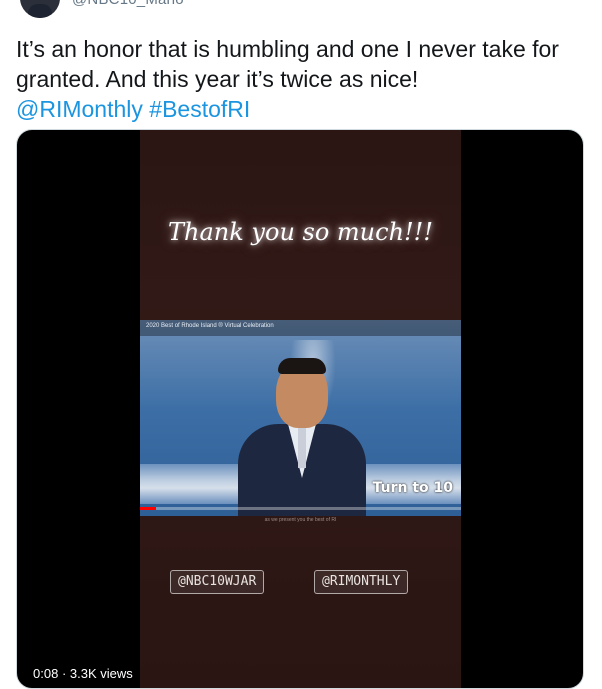 This screenshot has height=689, width=602. What do you see at coordinates (128, 4) in the screenshot?
I see `author-handle: @NBC10_Mario` at bounding box center [128, 4].